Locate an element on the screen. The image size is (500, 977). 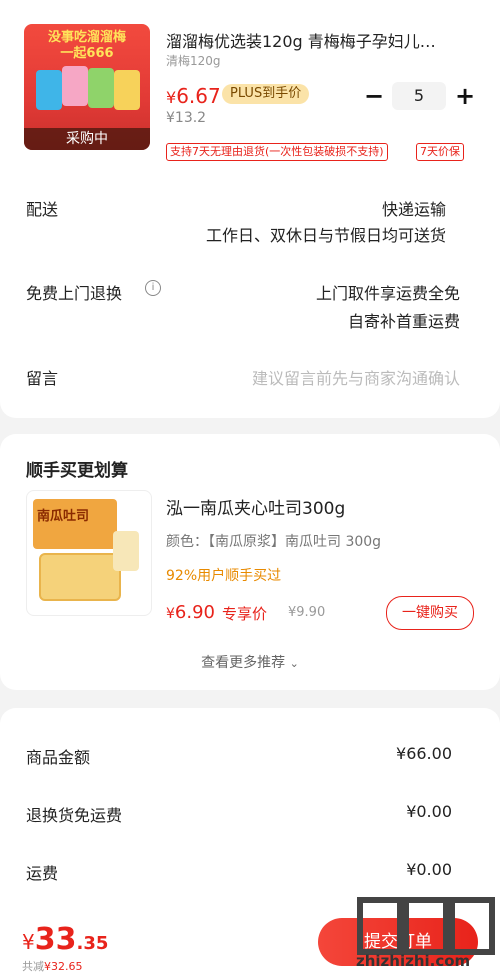
total-decimal: .35 is located at coordinates (92, 943).